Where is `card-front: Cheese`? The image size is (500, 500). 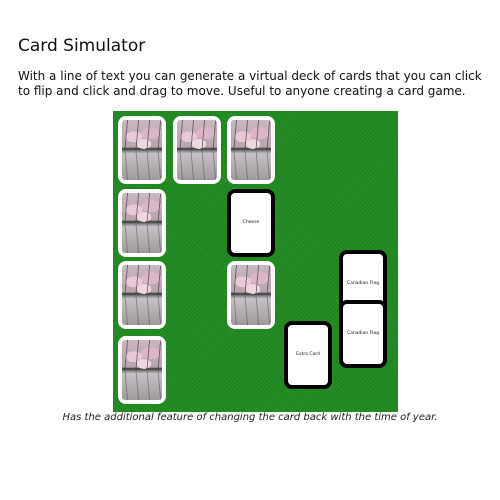
card-front: Cheese is located at coordinates (251, 223).